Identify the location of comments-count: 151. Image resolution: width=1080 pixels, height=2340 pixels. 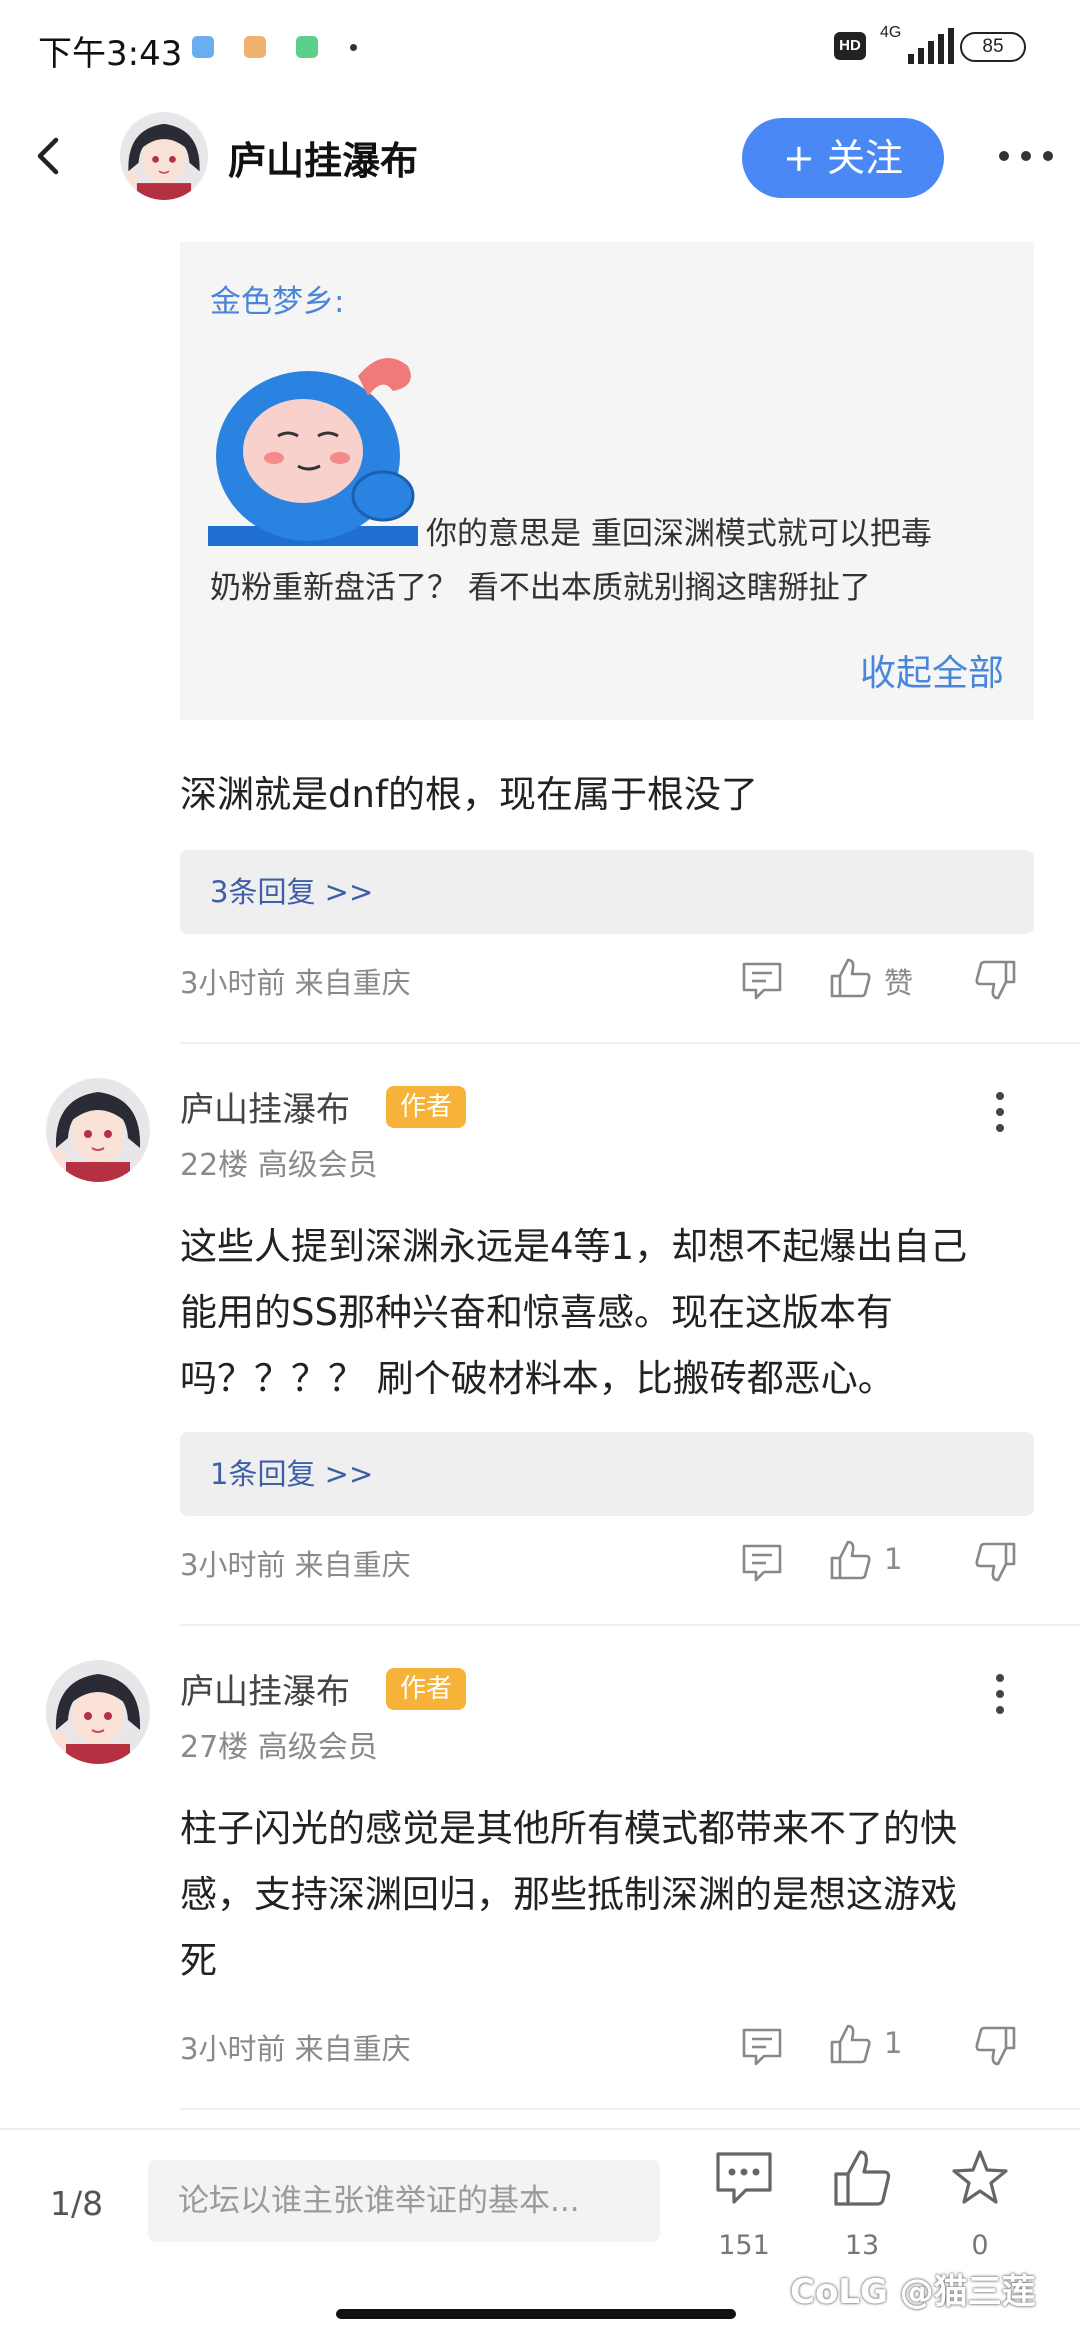
(744, 2245).